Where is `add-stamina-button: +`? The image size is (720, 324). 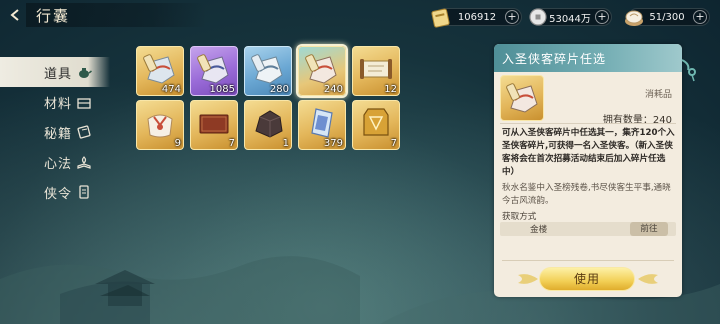 add-stamina-button: + is located at coordinates (700, 17).